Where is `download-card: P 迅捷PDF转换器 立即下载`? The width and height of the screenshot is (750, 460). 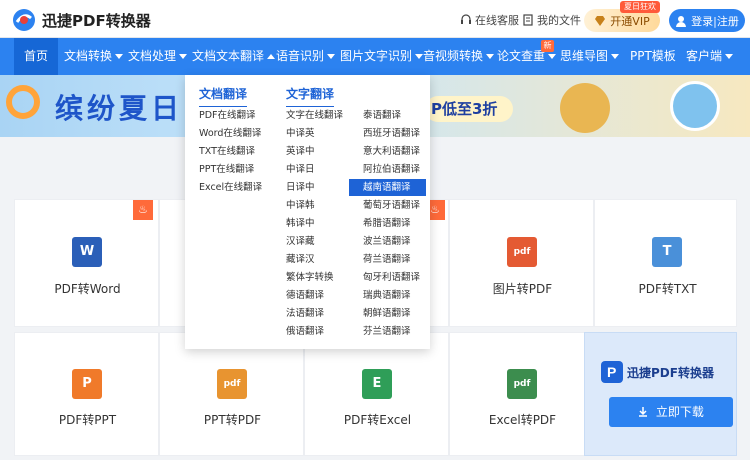 download-card: P 迅捷PDF转换器 立即下载 is located at coordinates (660, 394).